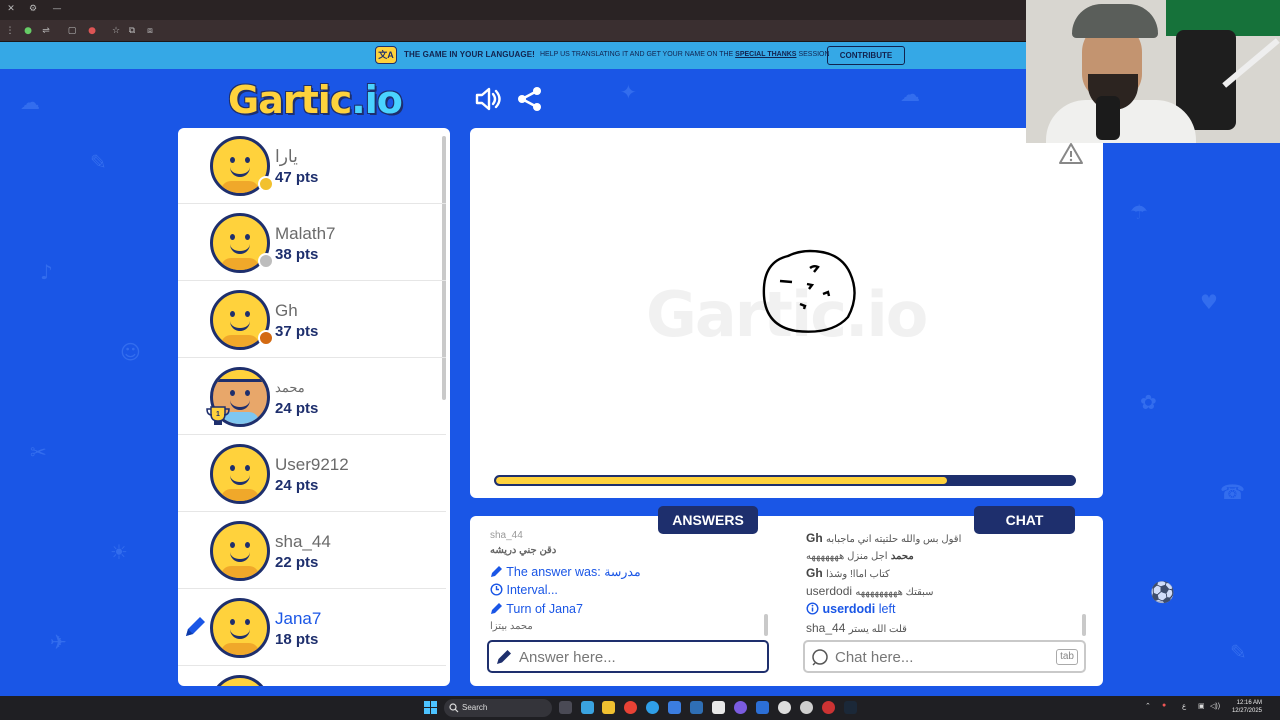  What do you see at coordinates (1071, 154) in the screenshot?
I see `report-warning-icon` at bounding box center [1071, 154].